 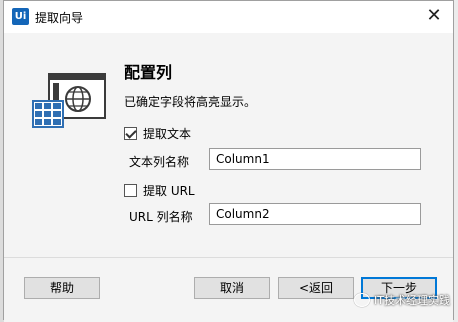 I want to click on extract-url-checkbox-row: 提取 URL, so click(x=159, y=190).